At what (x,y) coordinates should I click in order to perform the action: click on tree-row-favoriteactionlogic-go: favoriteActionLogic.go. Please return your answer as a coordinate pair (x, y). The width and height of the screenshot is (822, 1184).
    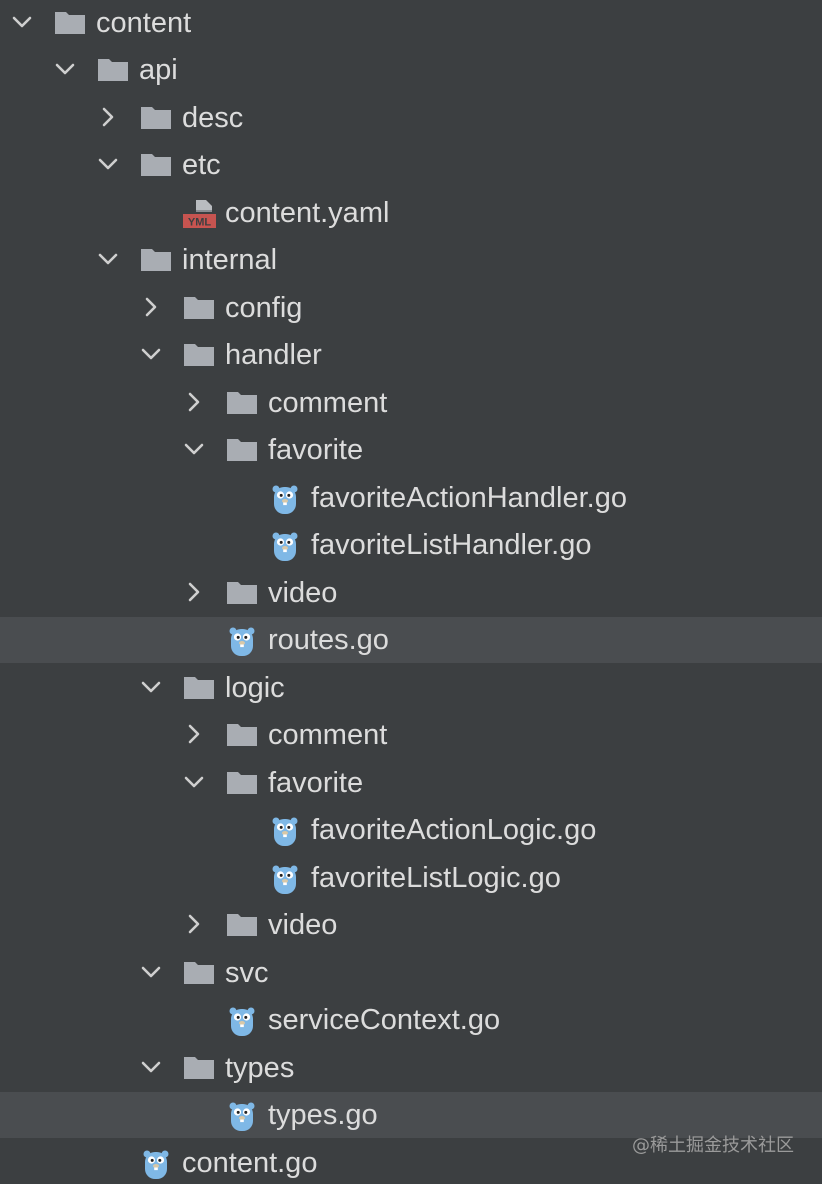
    Looking at the image, I should click on (411, 830).